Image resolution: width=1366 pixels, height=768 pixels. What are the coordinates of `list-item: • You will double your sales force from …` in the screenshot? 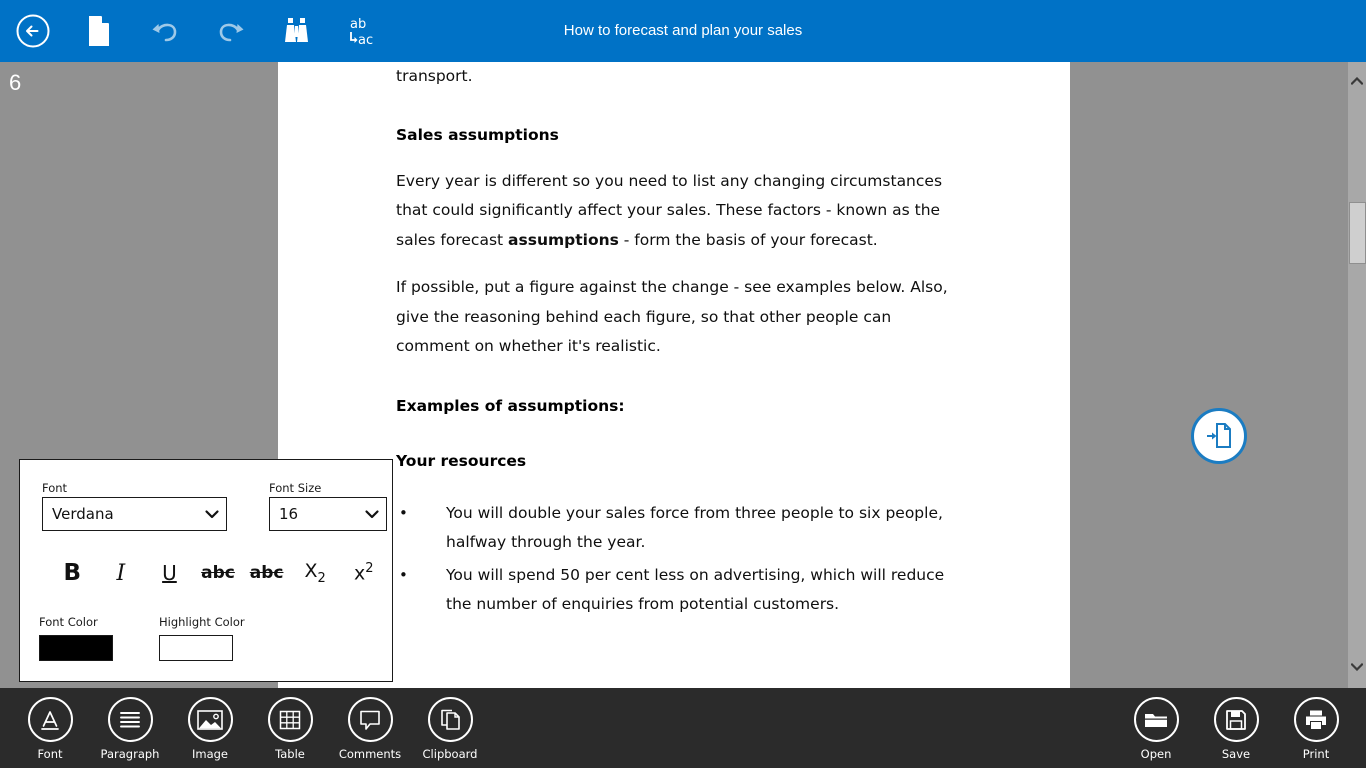 It's located at (681, 528).